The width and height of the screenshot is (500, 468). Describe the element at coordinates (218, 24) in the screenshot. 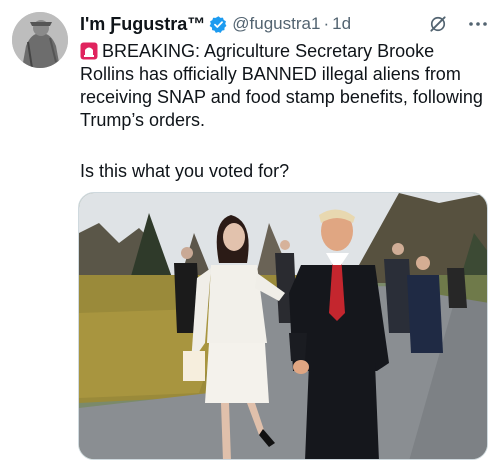

I see `verified-badge-icon` at that location.